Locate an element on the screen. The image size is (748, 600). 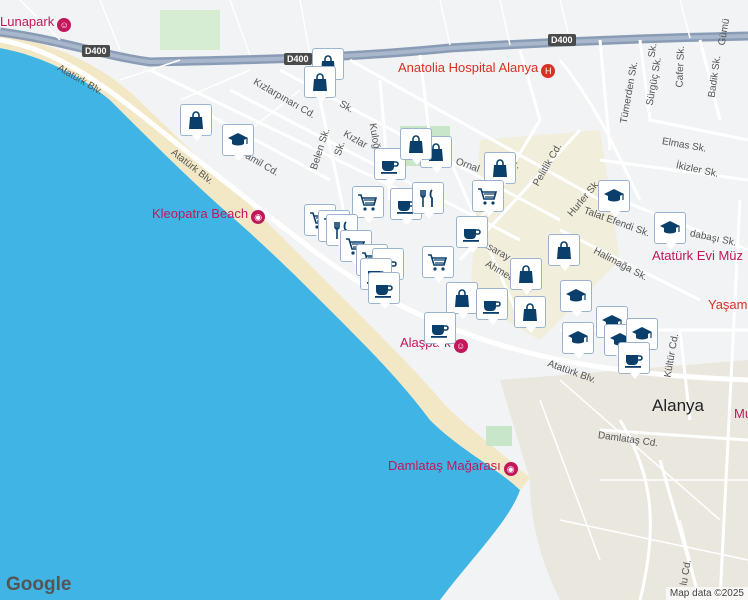
poi-mu: Mu is located at coordinates (741, 413).